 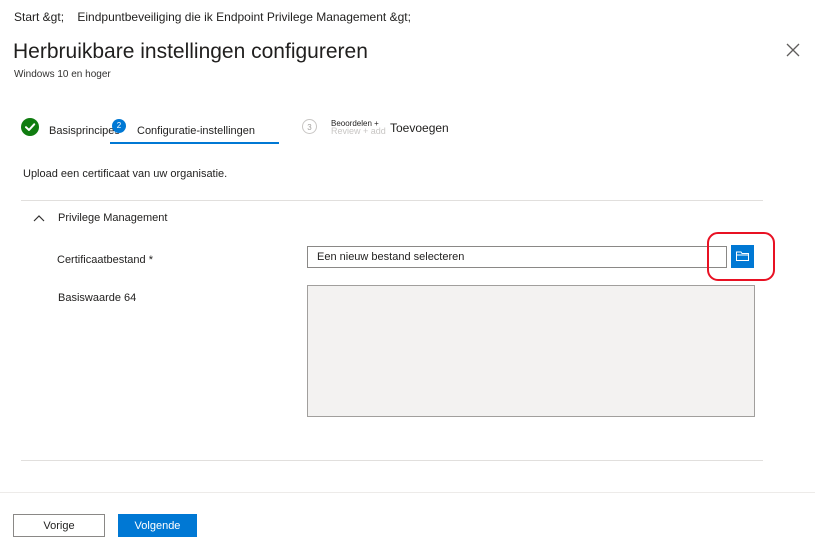 What do you see at coordinates (196, 131) in the screenshot?
I see `step-configuration: Configuratie-instellingen` at bounding box center [196, 131].